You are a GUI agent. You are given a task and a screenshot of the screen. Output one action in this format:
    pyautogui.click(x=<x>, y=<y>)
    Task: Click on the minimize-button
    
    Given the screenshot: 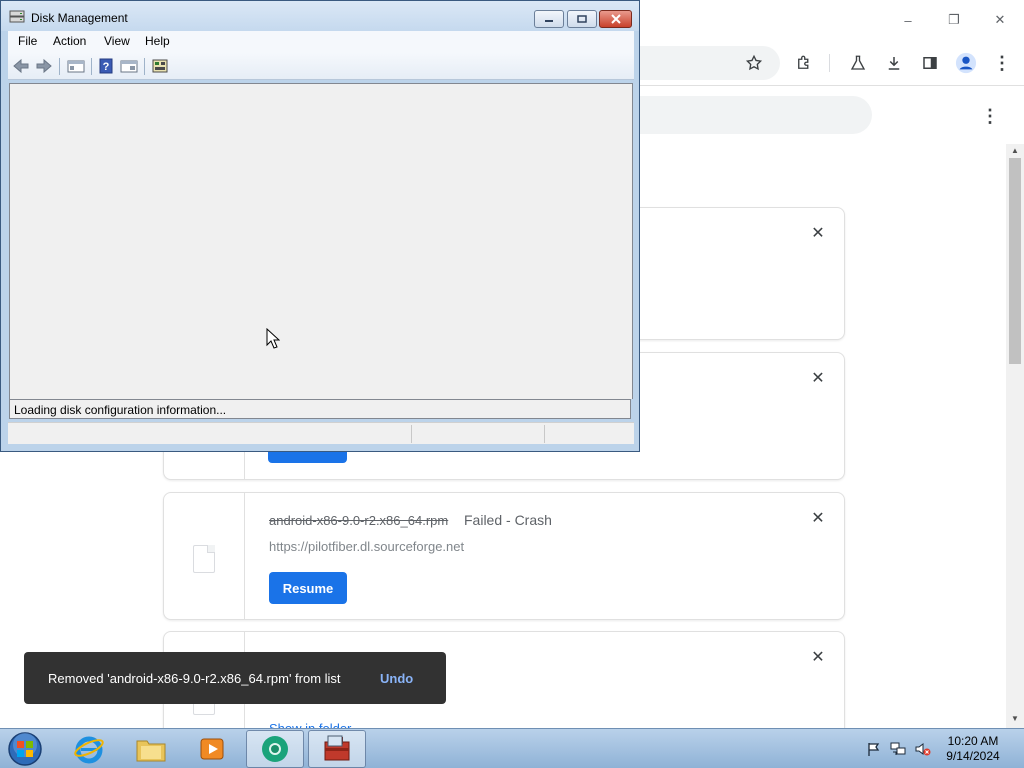 What is the action you would take?
    pyautogui.click(x=549, y=19)
    